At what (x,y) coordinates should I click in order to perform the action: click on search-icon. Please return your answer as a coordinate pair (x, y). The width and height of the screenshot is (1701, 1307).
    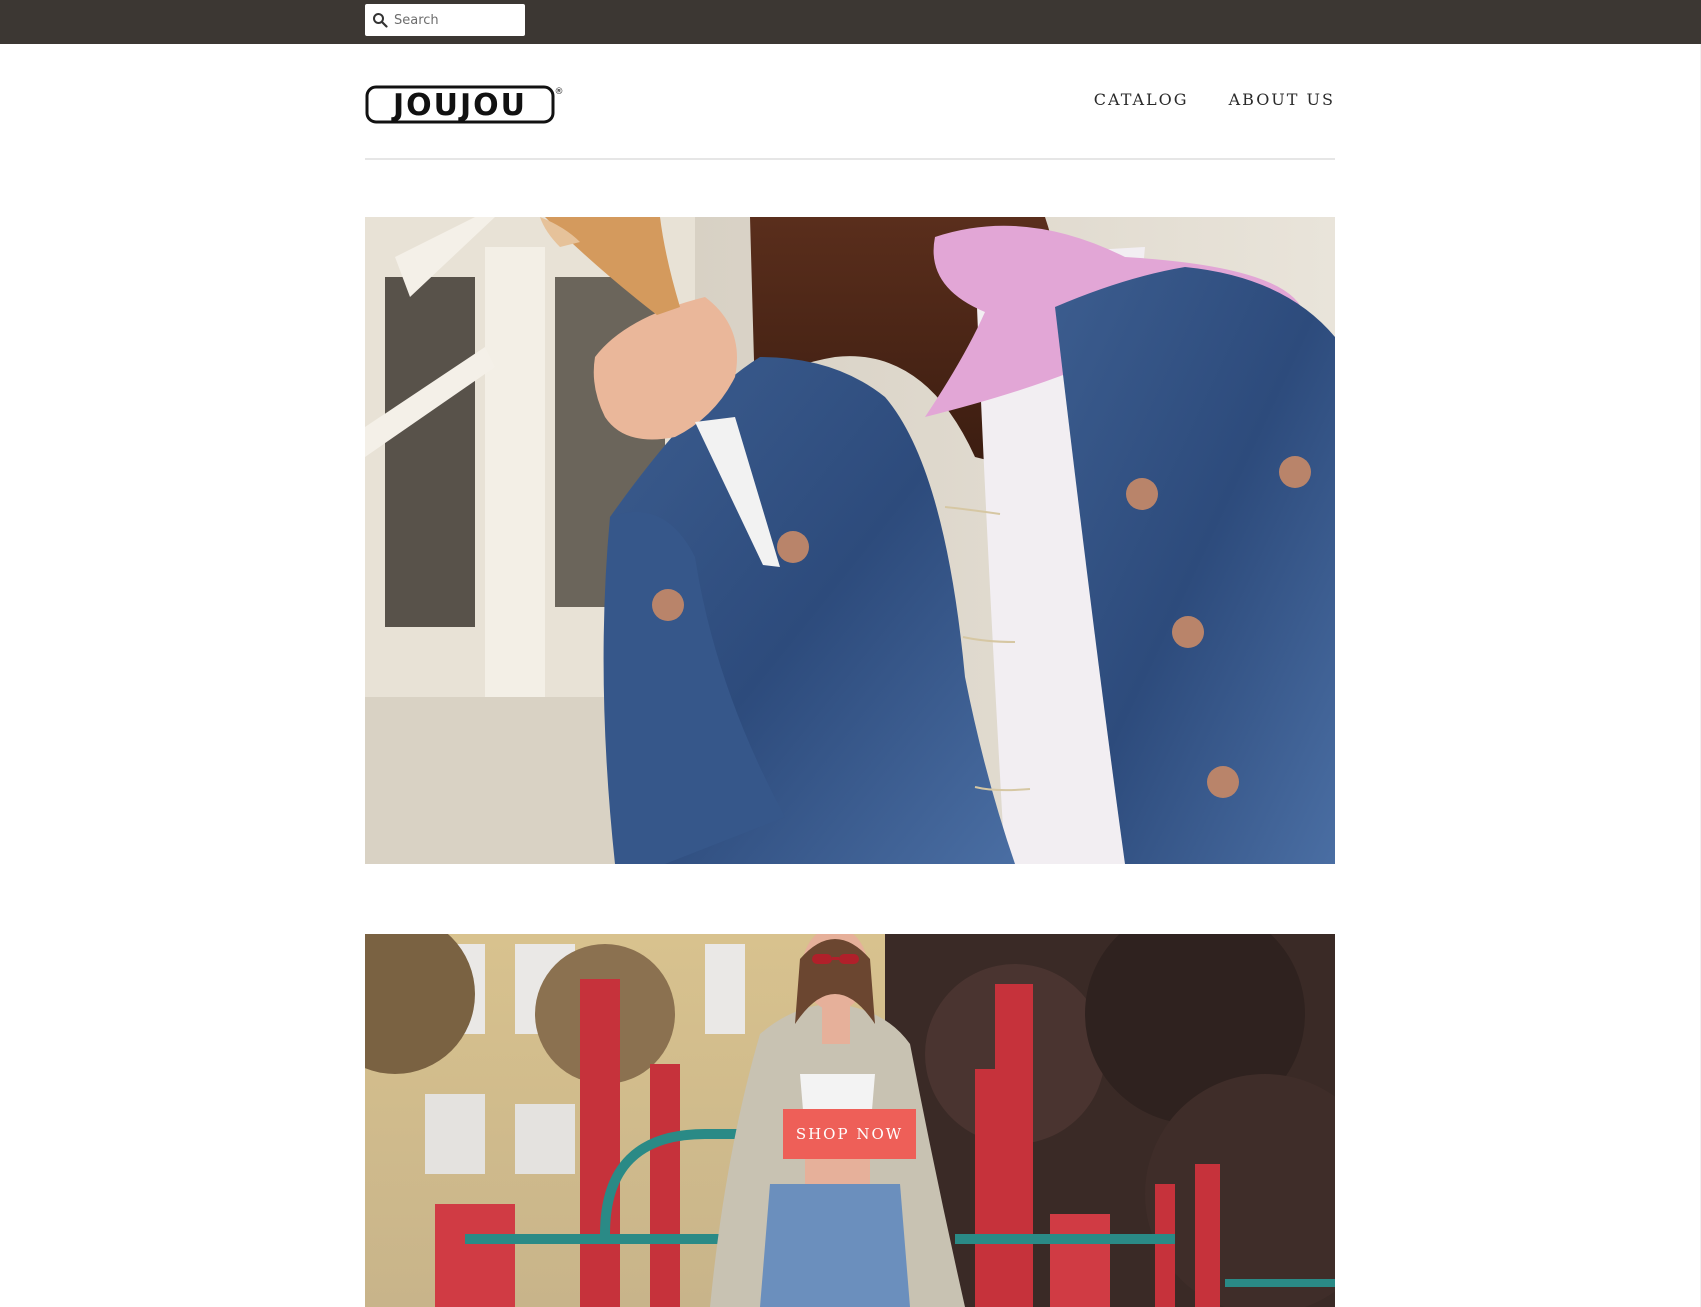
    Looking at the image, I should click on (380, 20).